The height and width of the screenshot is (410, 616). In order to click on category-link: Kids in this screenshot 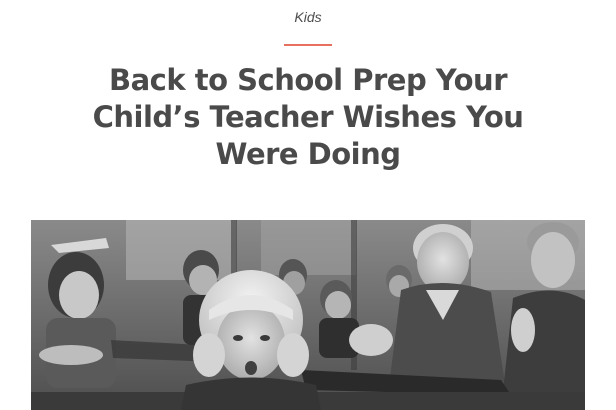, I will do `click(308, 17)`.